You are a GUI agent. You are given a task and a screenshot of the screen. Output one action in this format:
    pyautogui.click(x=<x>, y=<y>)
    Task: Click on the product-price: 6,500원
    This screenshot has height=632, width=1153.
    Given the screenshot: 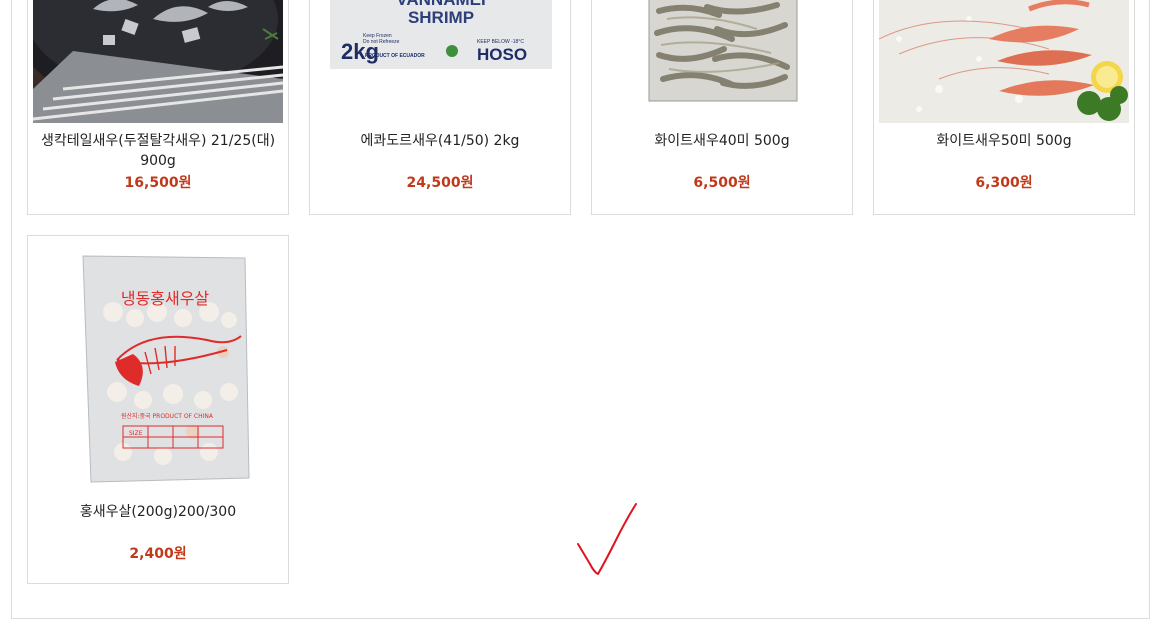 What is the action you would take?
    pyautogui.click(x=722, y=183)
    